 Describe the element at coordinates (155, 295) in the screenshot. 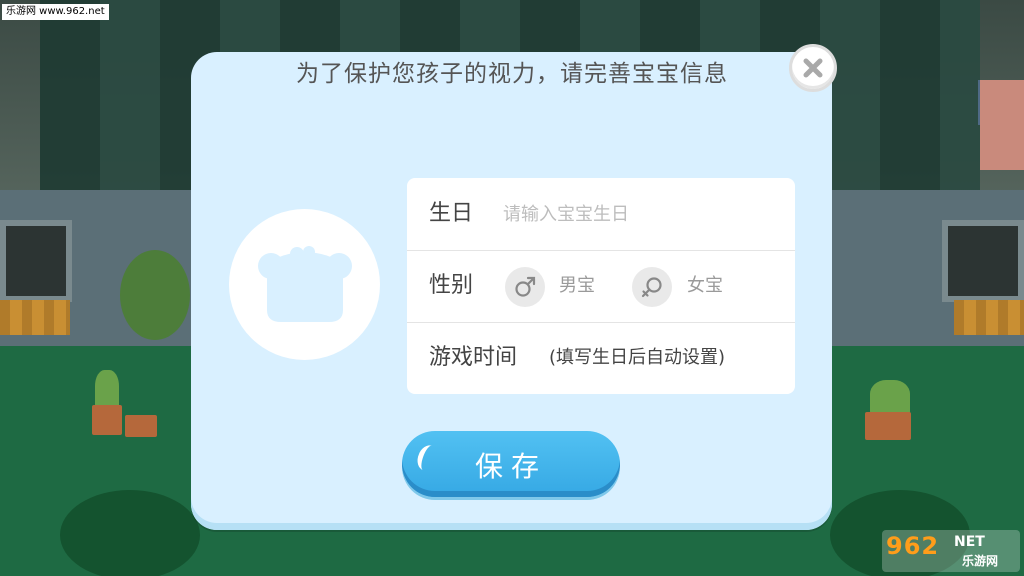

I see `hanging-plant` at that location.